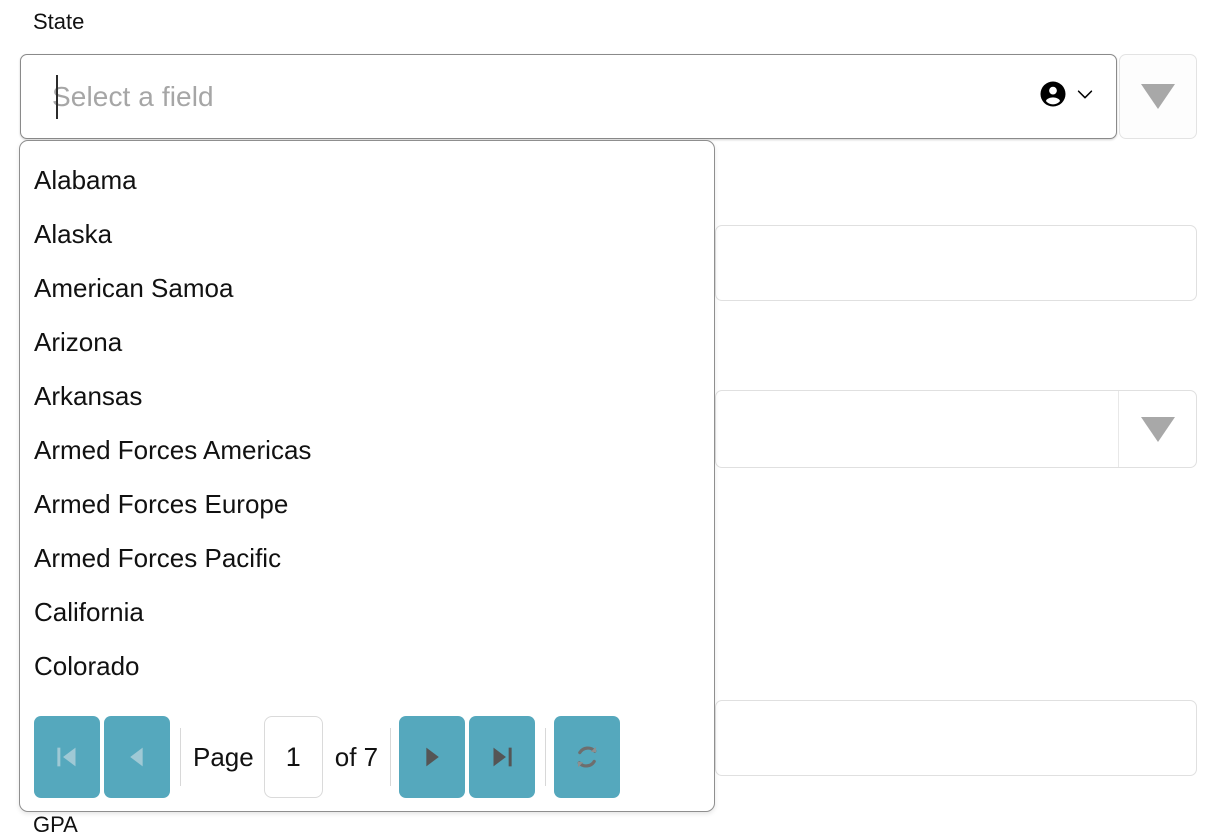 Image resolution: width=1222 pixels, height=832 pixels. Describe the element at coordinates (367, 180) in the screenshot. I see `list-item: Alabama` at that location.